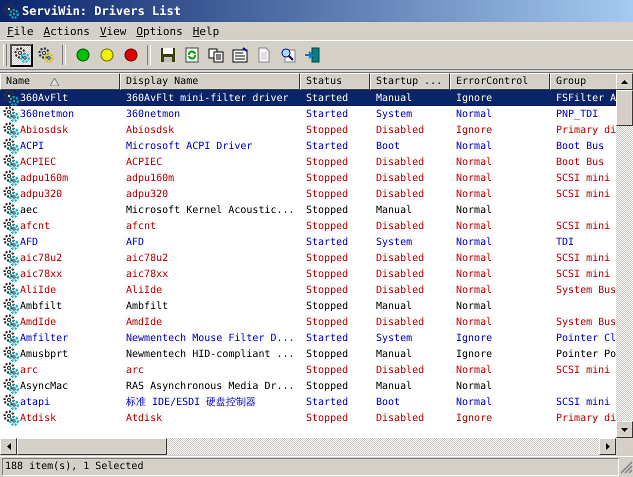 The height and width of the screenshot is (477, 633). I want to click on table-cell: ACPI, so click(32, 146).